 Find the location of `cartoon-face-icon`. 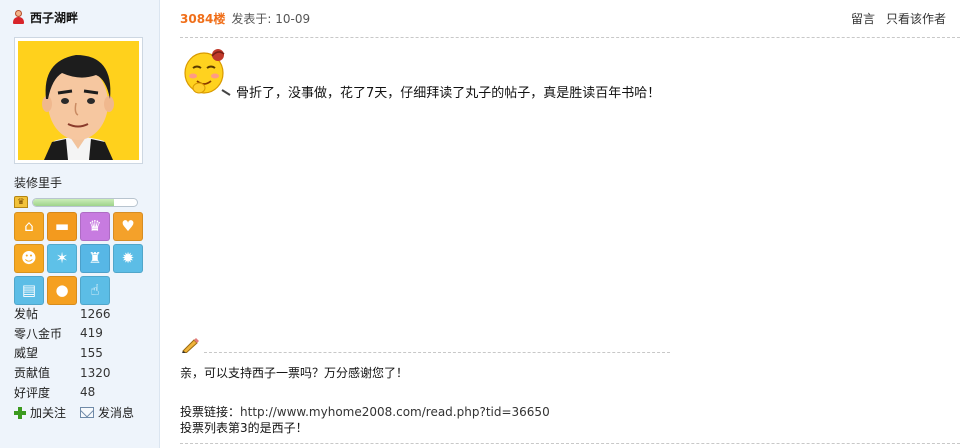

cartoon-face-icon is located at coordinates (78, 100).